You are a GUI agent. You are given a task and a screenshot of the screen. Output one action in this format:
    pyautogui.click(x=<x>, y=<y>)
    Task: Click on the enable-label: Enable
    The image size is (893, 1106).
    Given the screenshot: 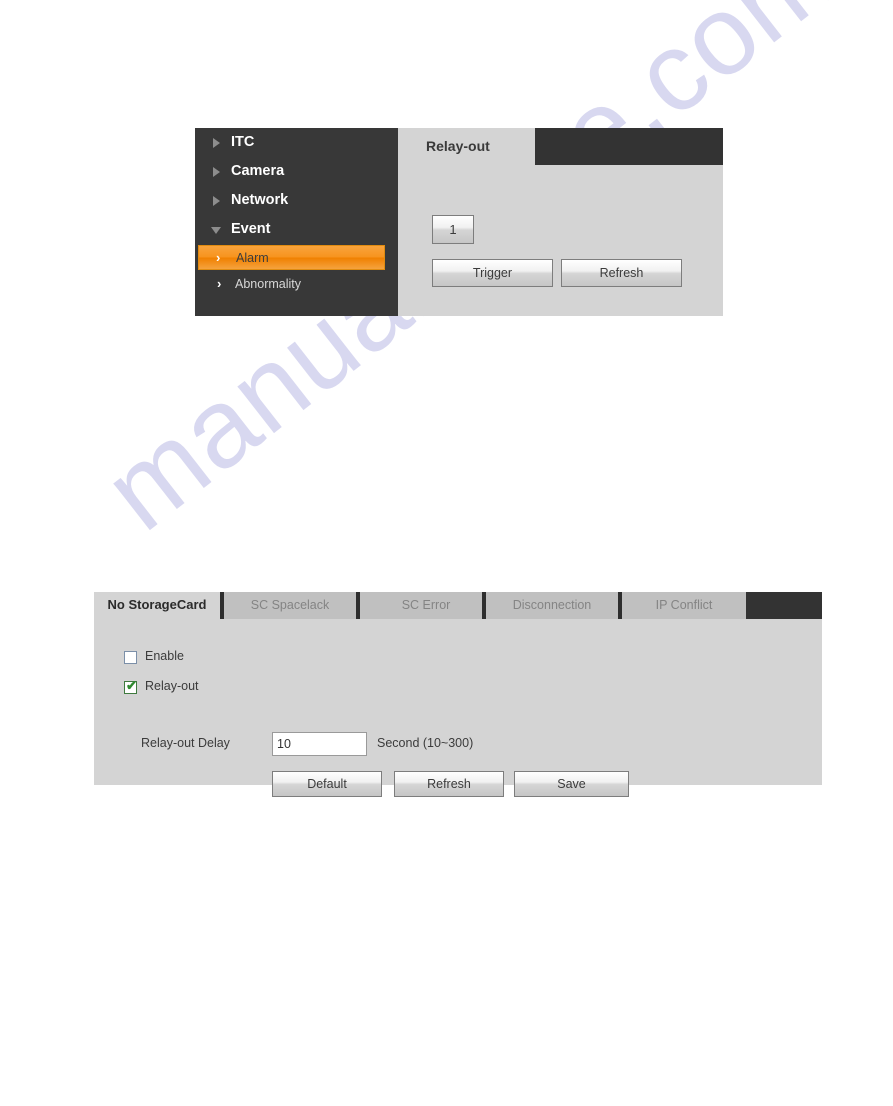 What is the action you would take?
    pyautogui.click(x=164, y=656)
    